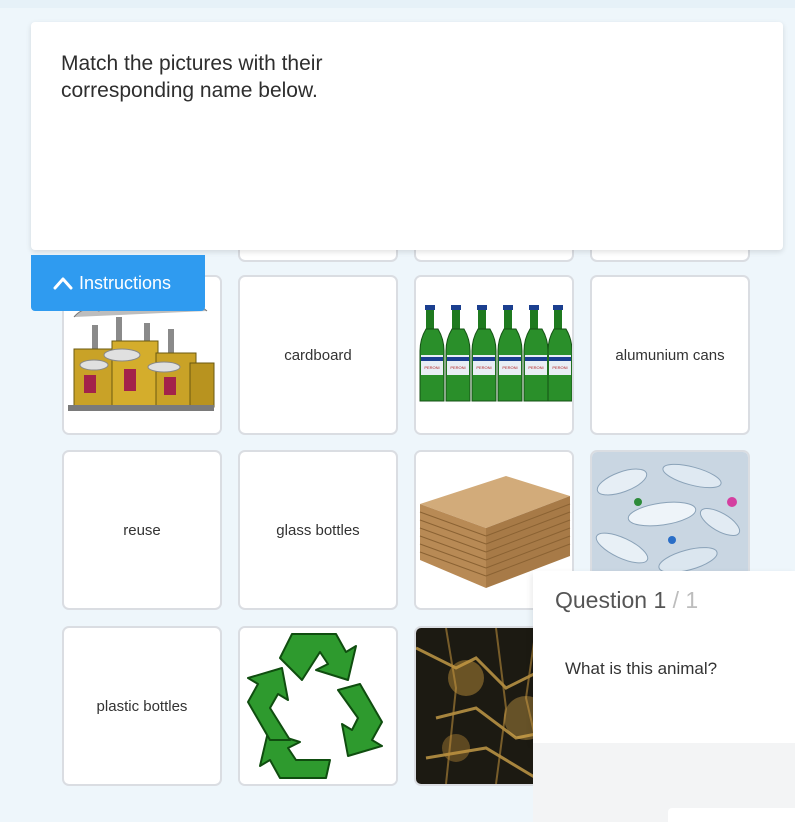  I want to click on tile-reuse: reuse, so click(142, 530).